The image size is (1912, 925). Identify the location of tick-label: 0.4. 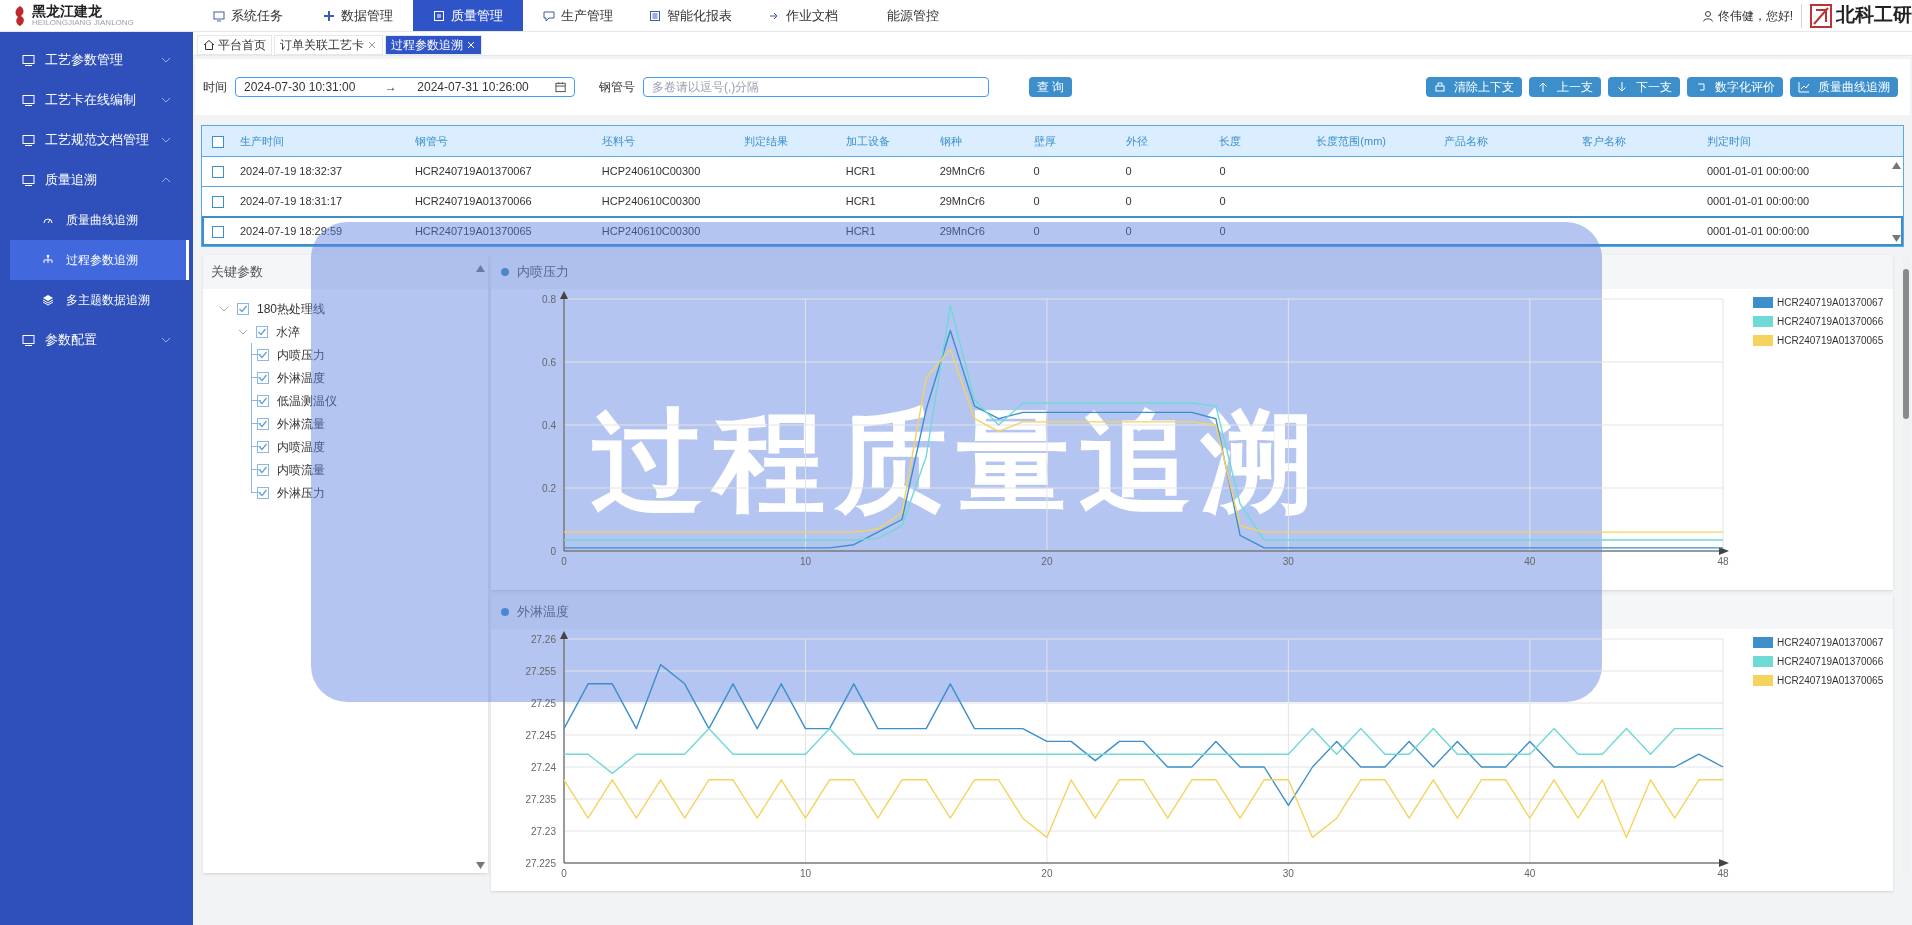
(549, 425).